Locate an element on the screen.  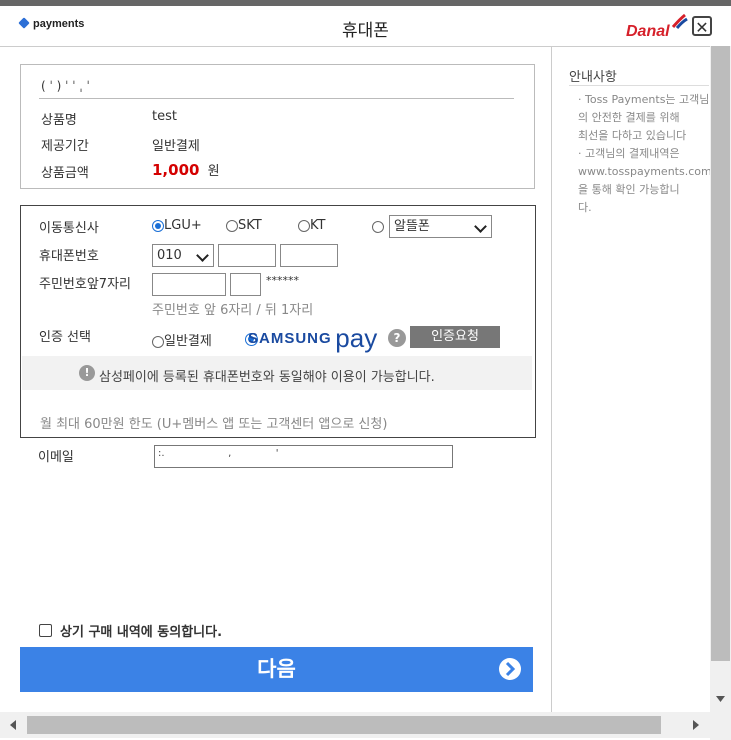
carrier-skt-label: SKT is located at coordinates (250, 225).